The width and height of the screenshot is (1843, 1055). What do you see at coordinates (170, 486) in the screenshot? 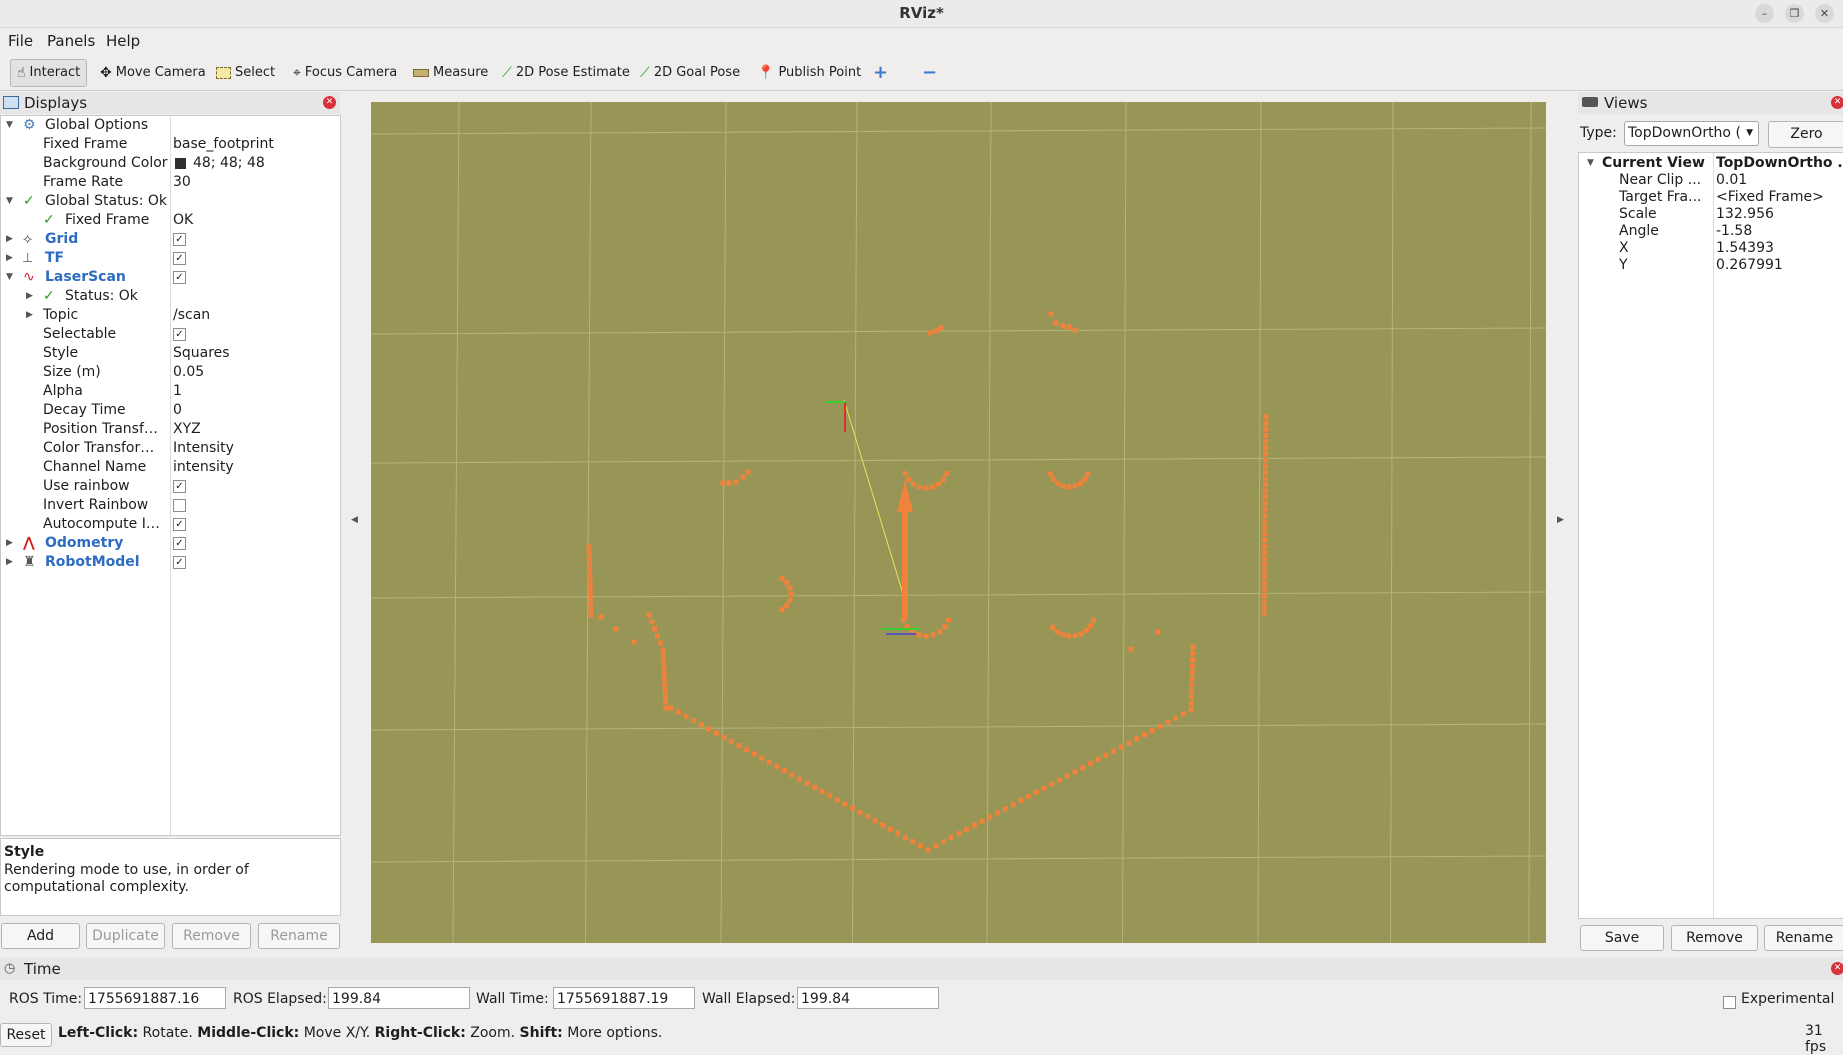
I see `tree-row-use-rainbow: Use rainbow ✓` at bounding box center [170, 486].